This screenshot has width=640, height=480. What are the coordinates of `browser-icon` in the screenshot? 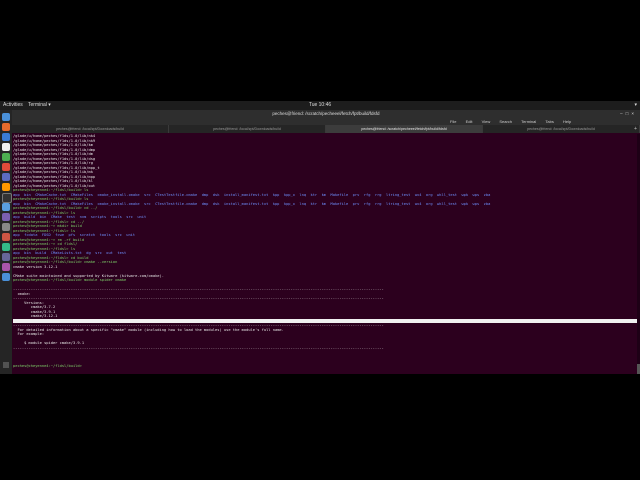 It's located at (6, 277).